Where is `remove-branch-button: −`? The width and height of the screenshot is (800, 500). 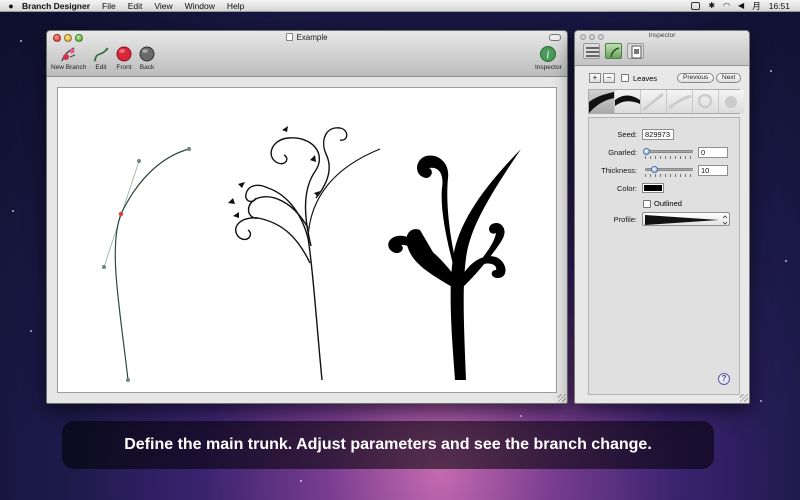
remove-branch-button: − is located at coordinates (609, 78).